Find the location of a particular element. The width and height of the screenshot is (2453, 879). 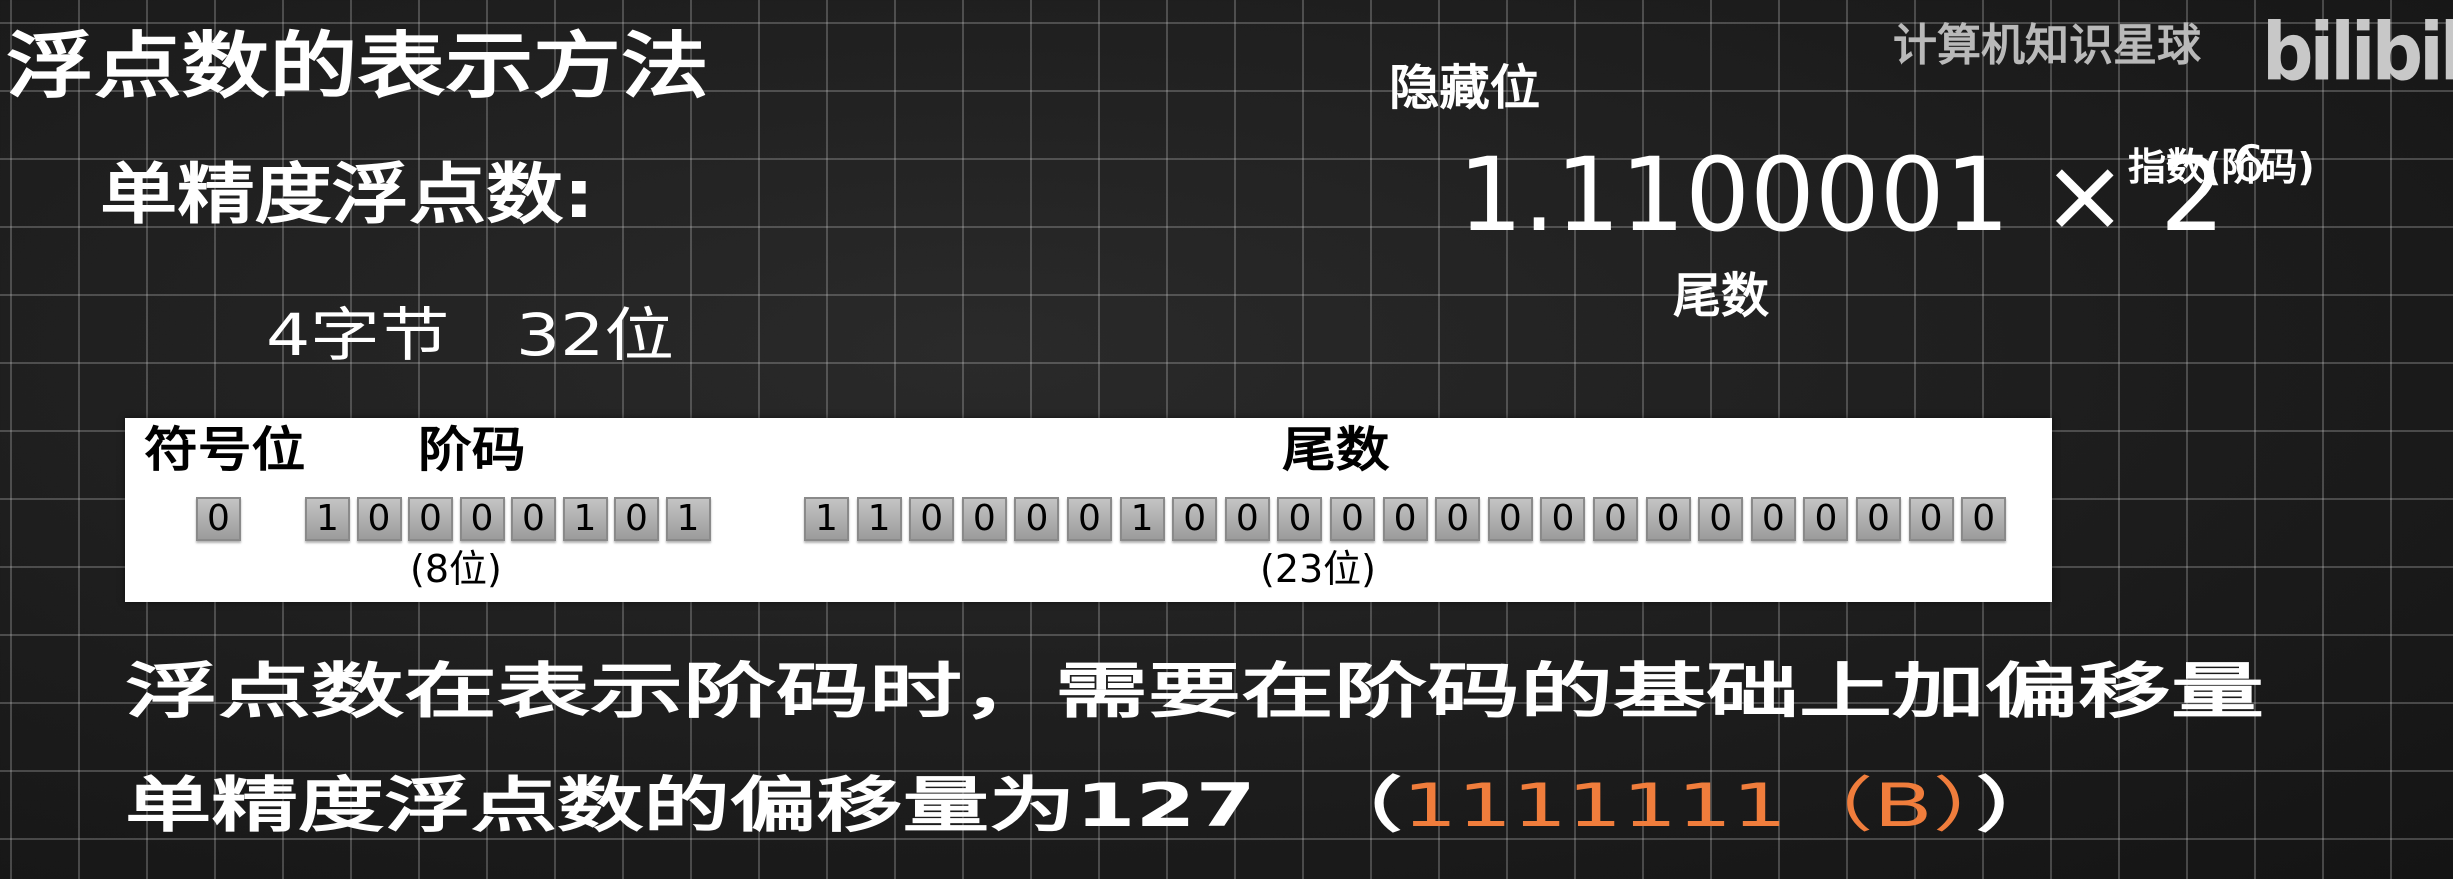

note-paren-close: ） is located at coordinates (2019, 806).